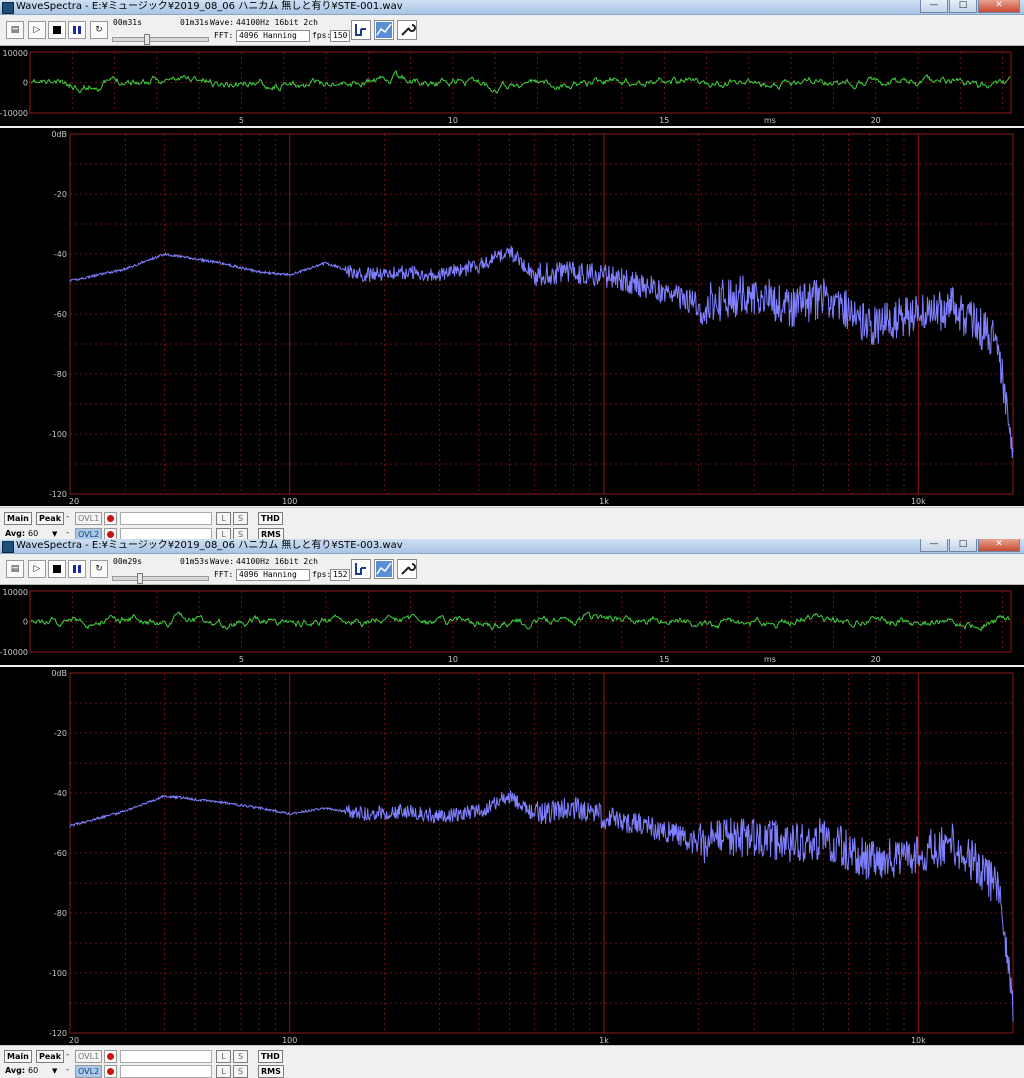  Describe the element at coordinates (127, 561) in the screenshot. I see `elapsed-time: 00m29s` at that location.